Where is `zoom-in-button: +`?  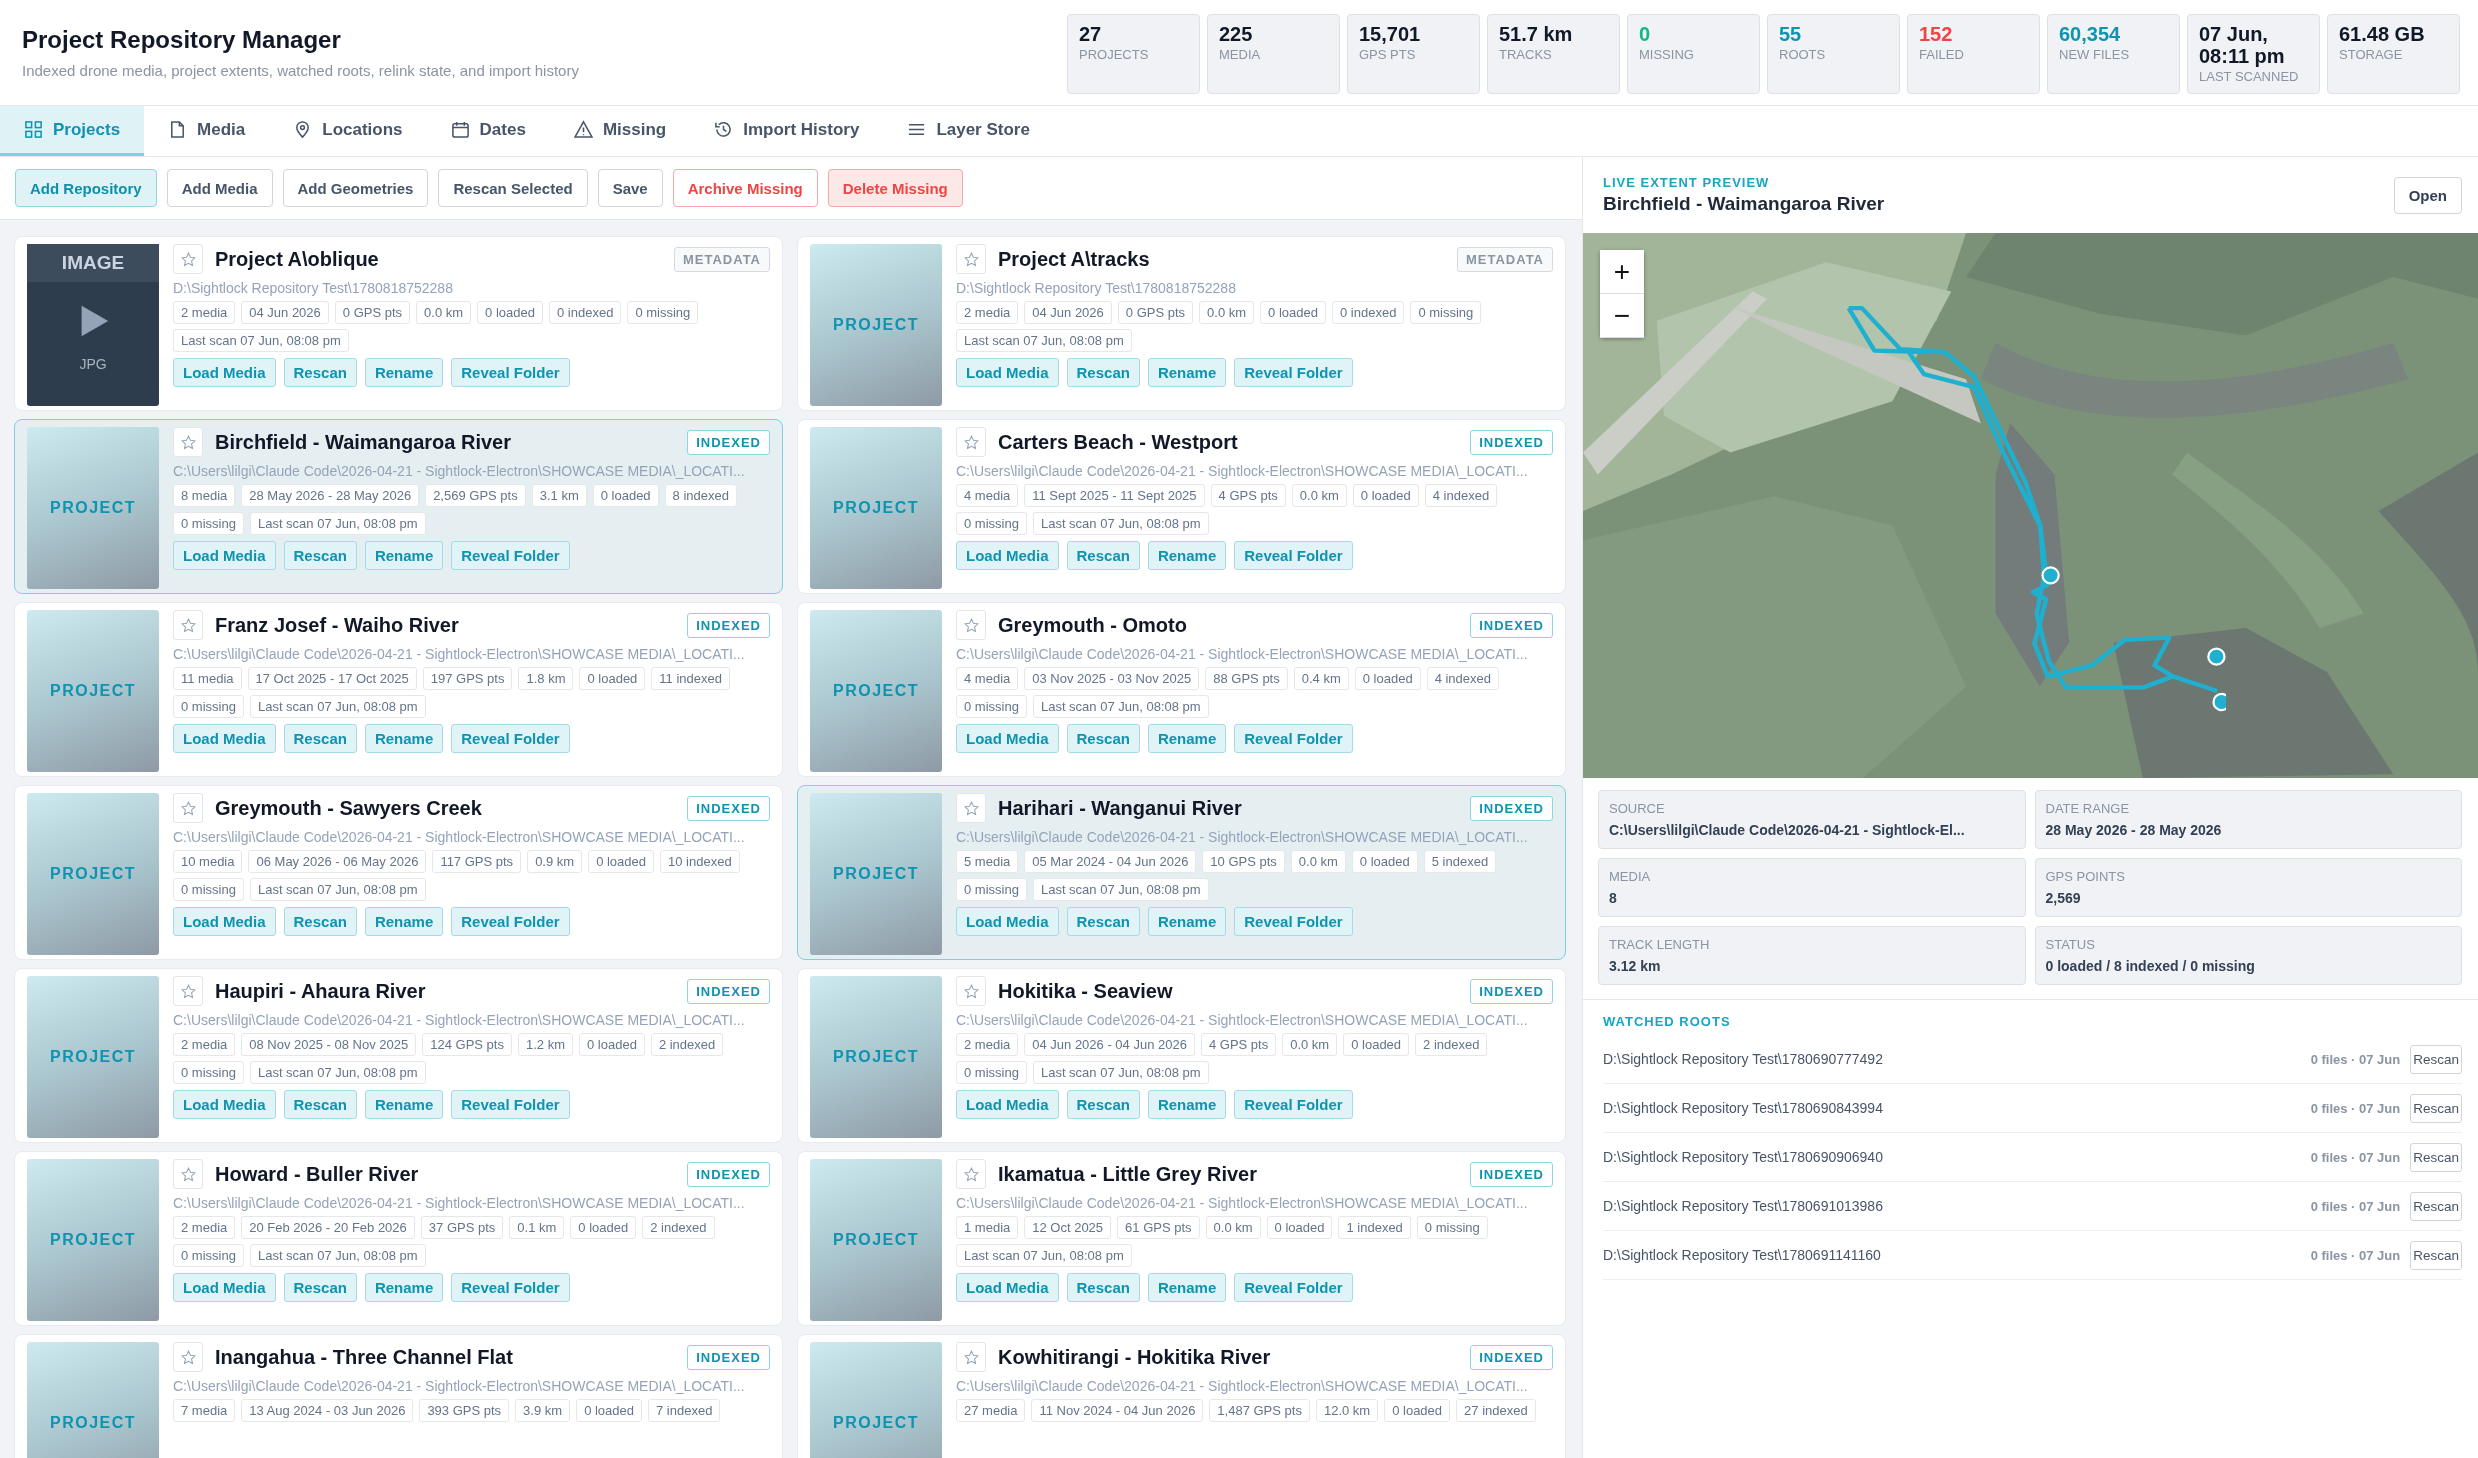 zoom-in-button: + is located at coordinates (1622, 272).